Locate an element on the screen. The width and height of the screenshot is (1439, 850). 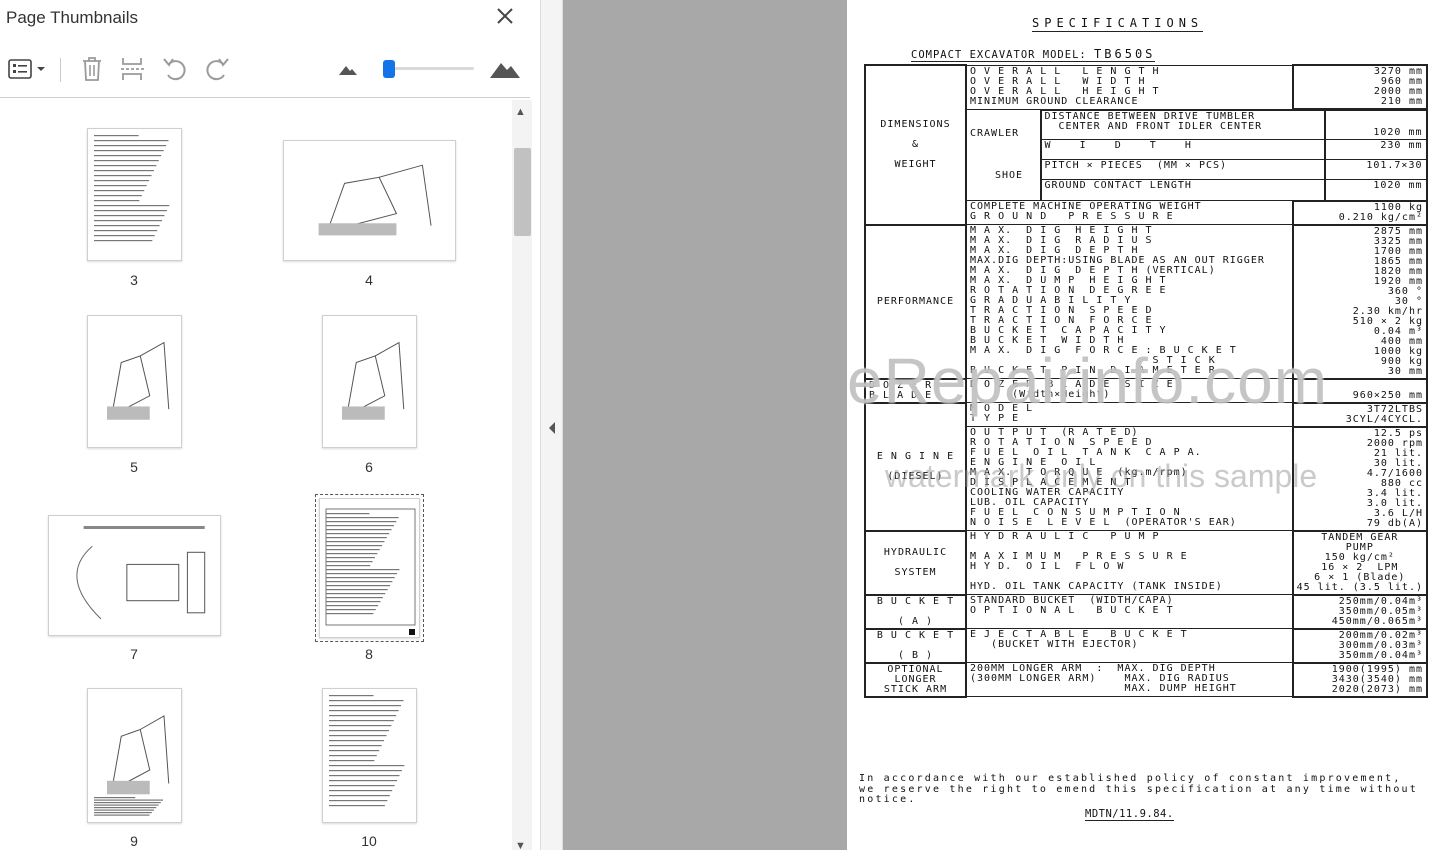
close-panel-button is located at coordinates (505, 16).